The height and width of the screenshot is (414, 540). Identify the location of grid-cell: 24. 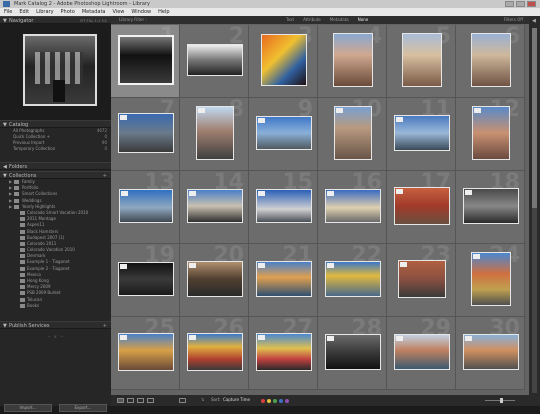
(490, 280).